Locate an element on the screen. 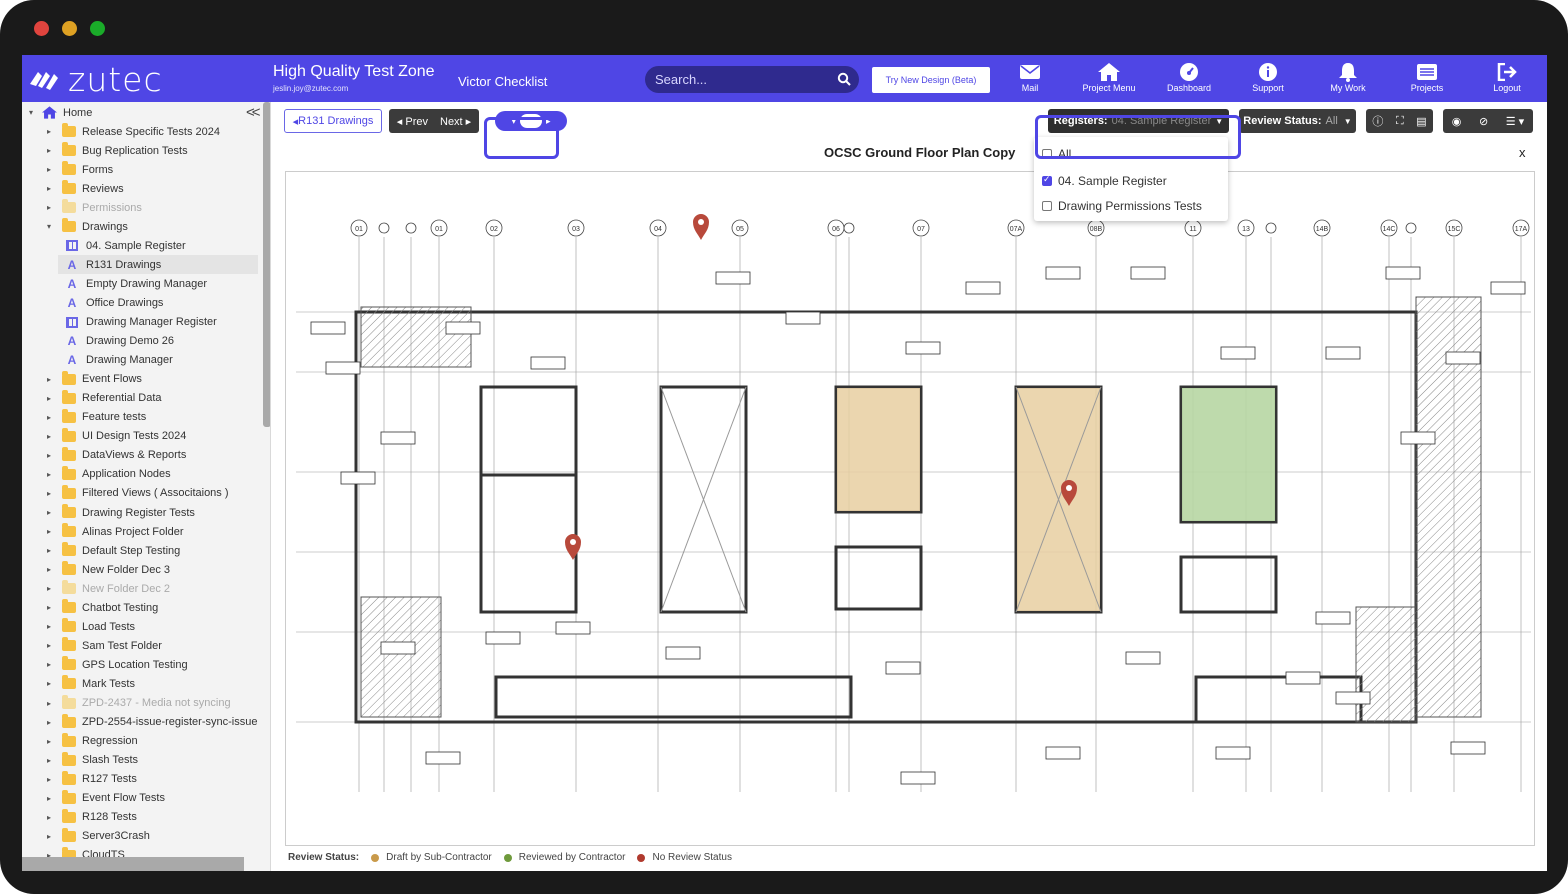 Image resolution: width=1568 pixels, height=894 pixels. sidebar-item-drawing-register-tests: ▸ Drawing Register Tests is located at coordinates (119, 512).